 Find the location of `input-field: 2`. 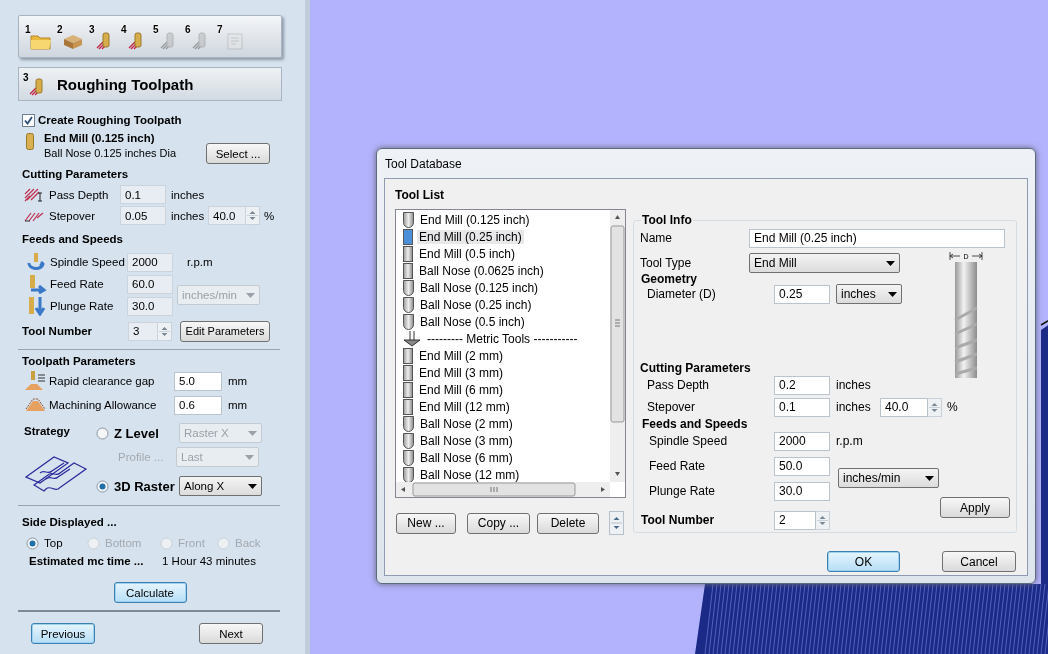

input-field: 2 is located at coordinates (795, 520).